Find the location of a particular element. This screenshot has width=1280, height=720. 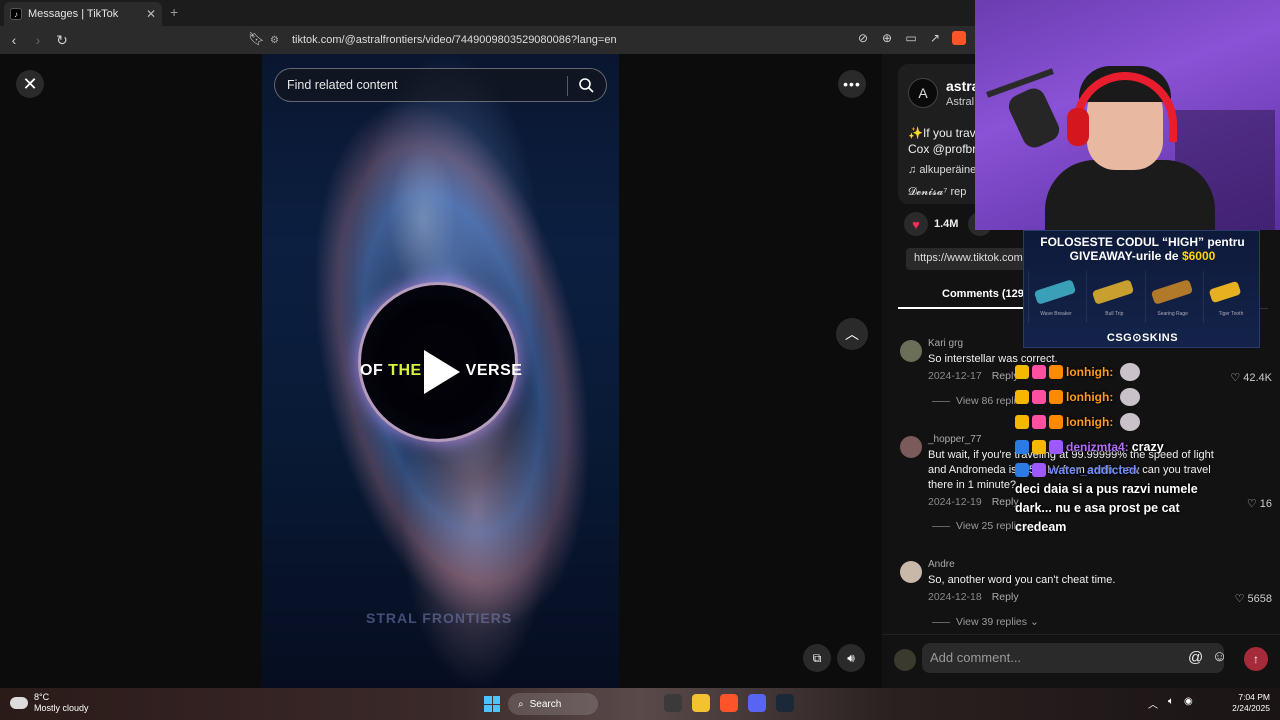

comment-likes: ♡ 5658 is located at coordinates (1253, 598).